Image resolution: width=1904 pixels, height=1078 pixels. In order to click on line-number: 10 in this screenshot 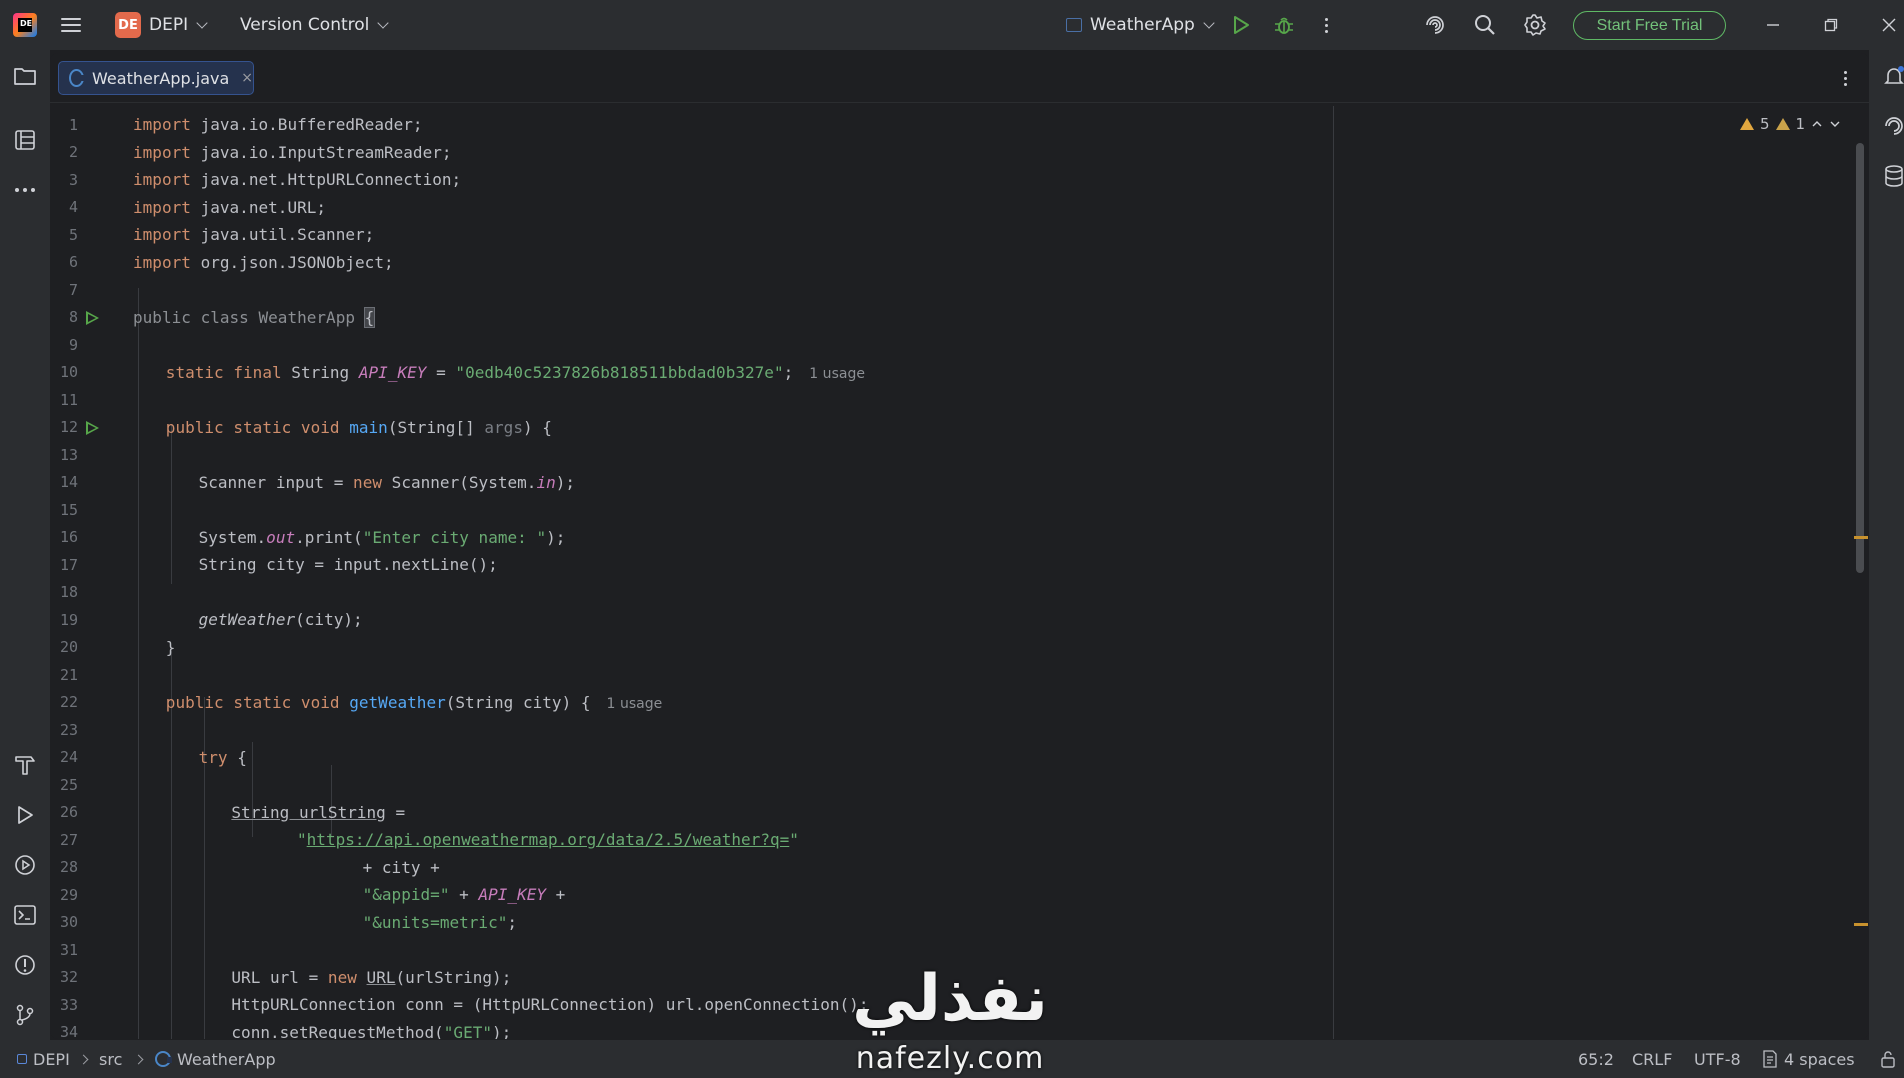, I will do `click(64, 372)`.